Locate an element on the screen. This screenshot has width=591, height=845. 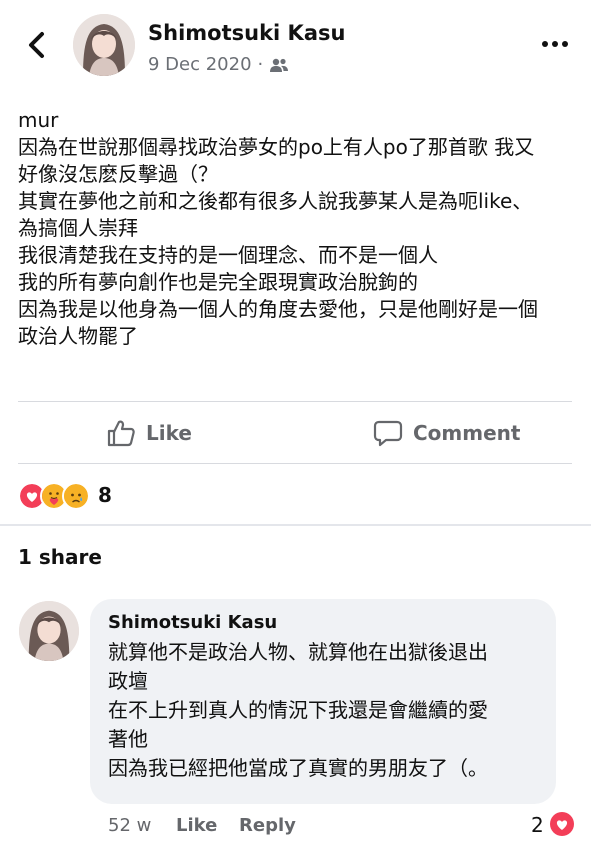
post-author-name: Shimotsuki Kasu is located at coordinates (246, 33).